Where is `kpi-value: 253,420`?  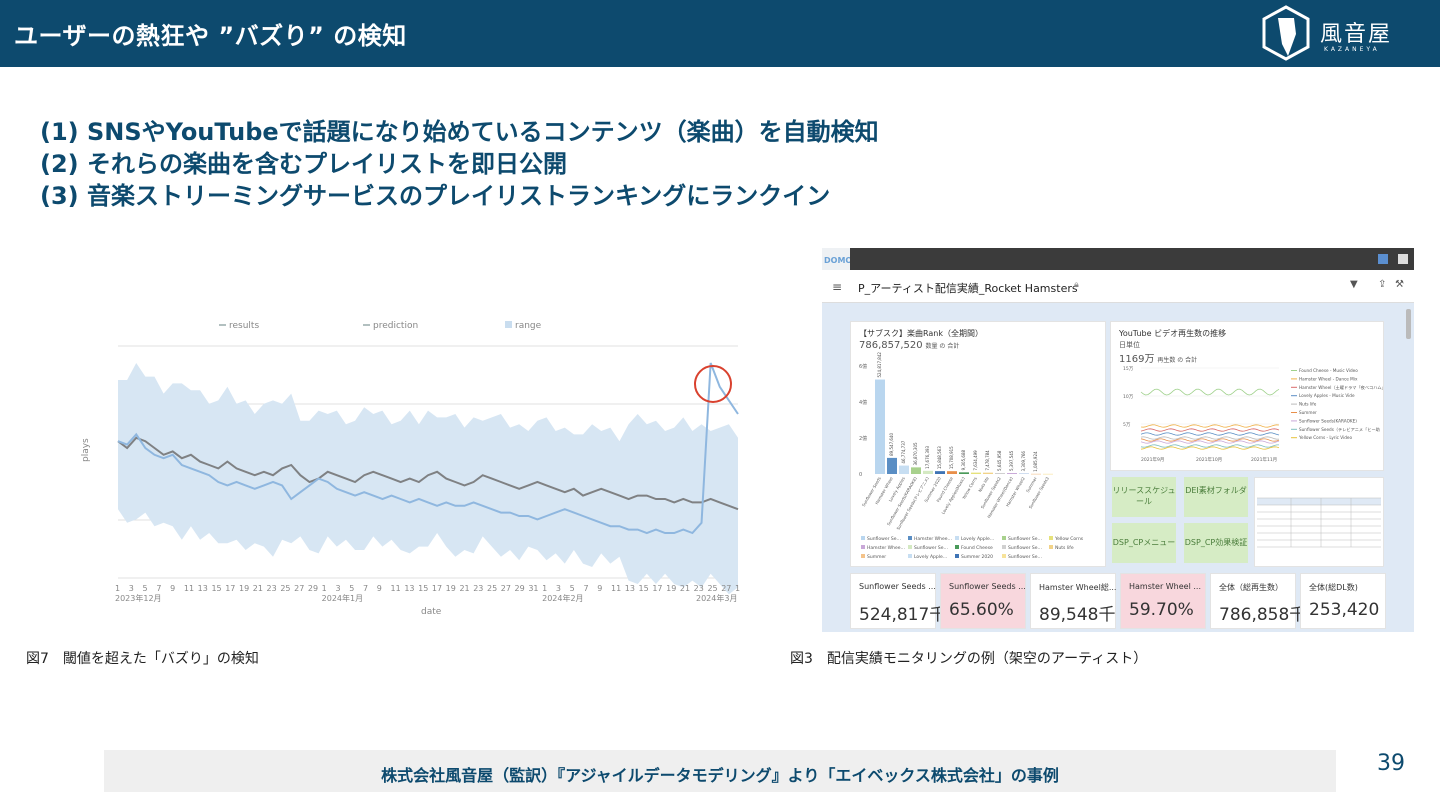 kpi-value: 253,420 is located at coordinates (1344, 610).